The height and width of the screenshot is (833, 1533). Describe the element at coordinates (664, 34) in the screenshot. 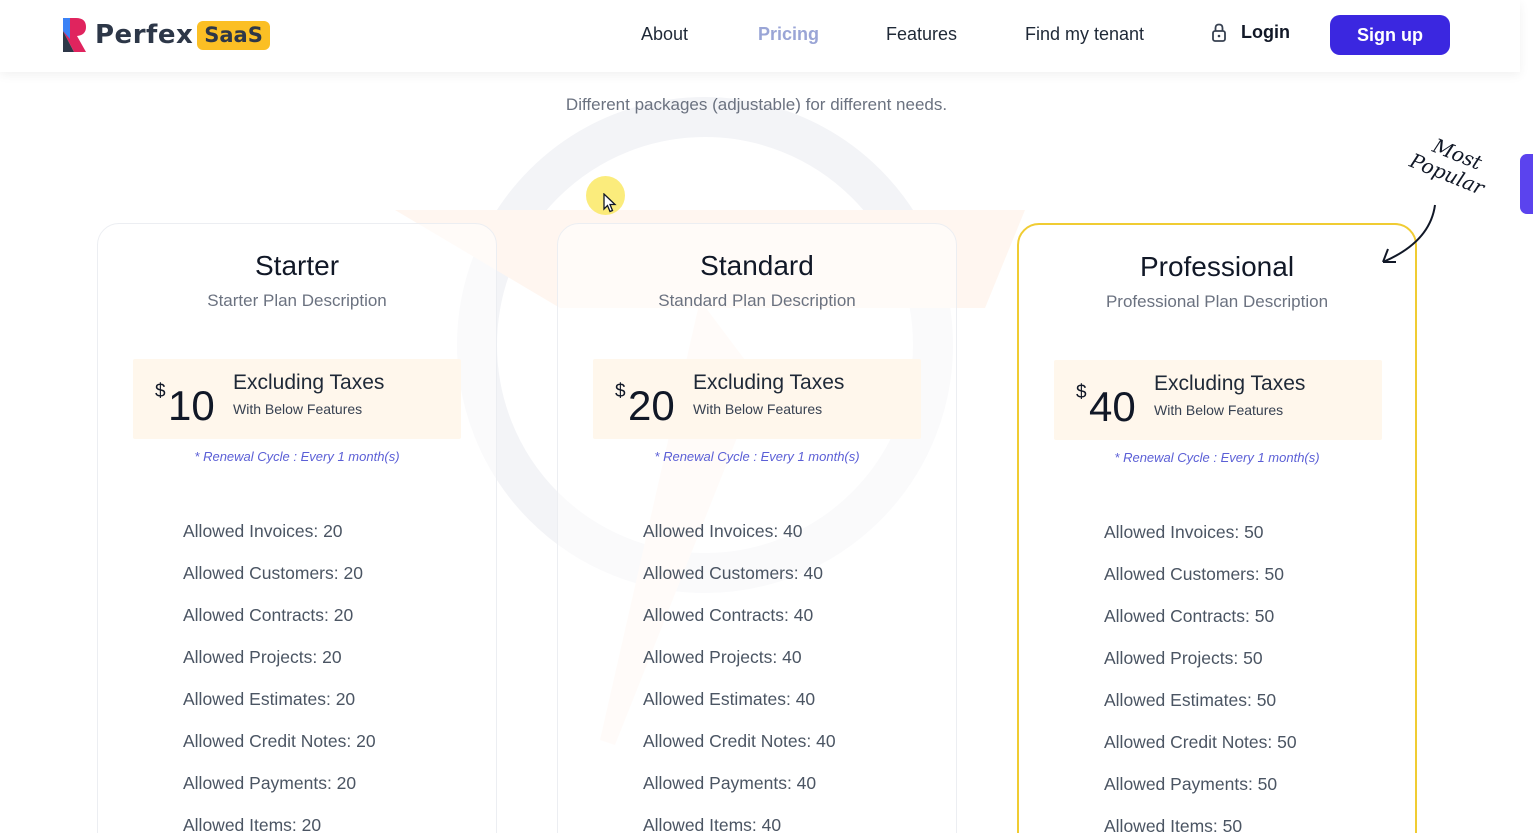

I see `nav-about: About` at that location.